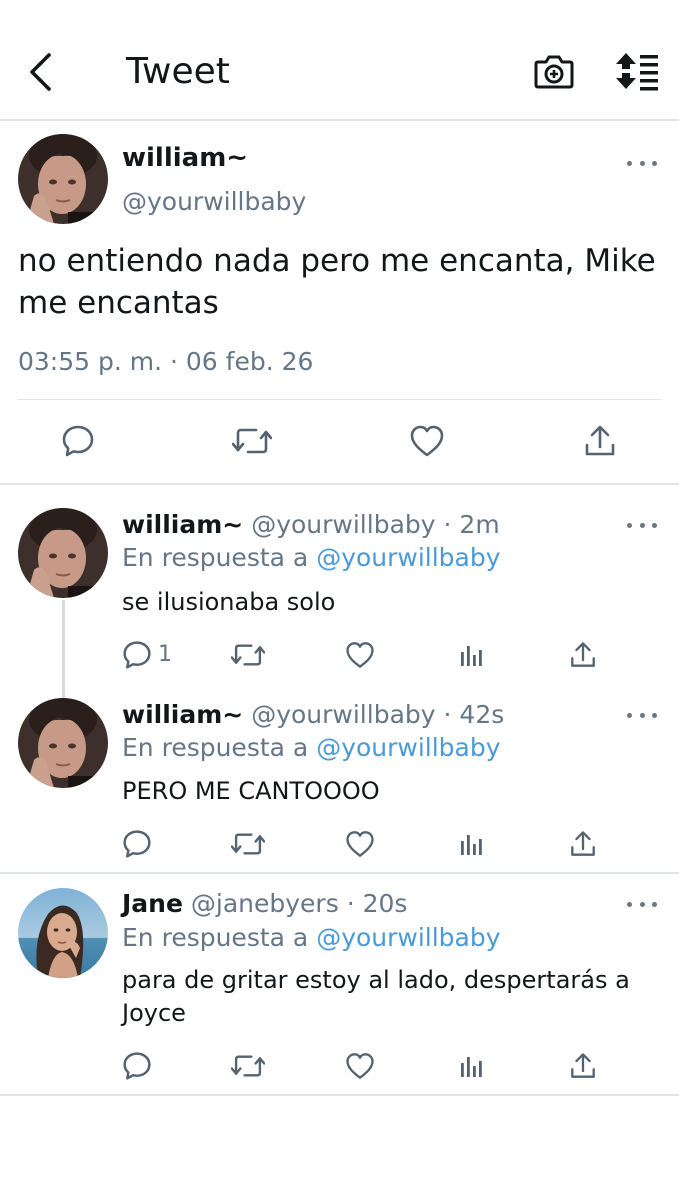 The height and width of the screenshot is (1200, 679). Describe the element at coordinates (637, 71) in the screenshot. I see `sort-icon` at that location.